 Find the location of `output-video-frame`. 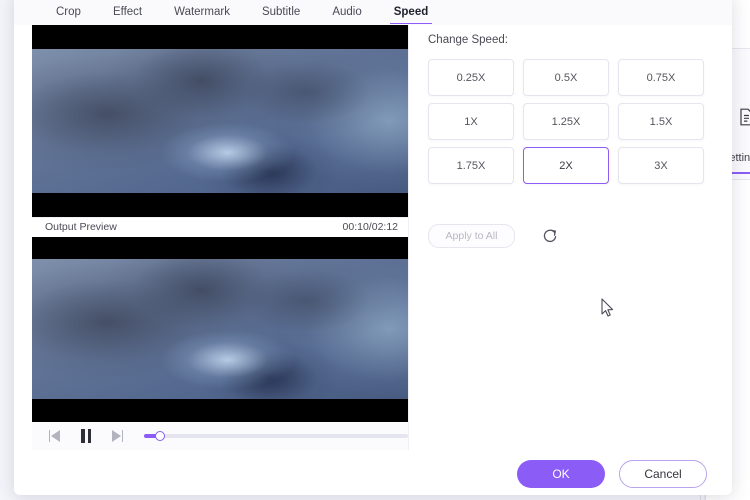

output-video-frame is located at coordinates (220, 329).